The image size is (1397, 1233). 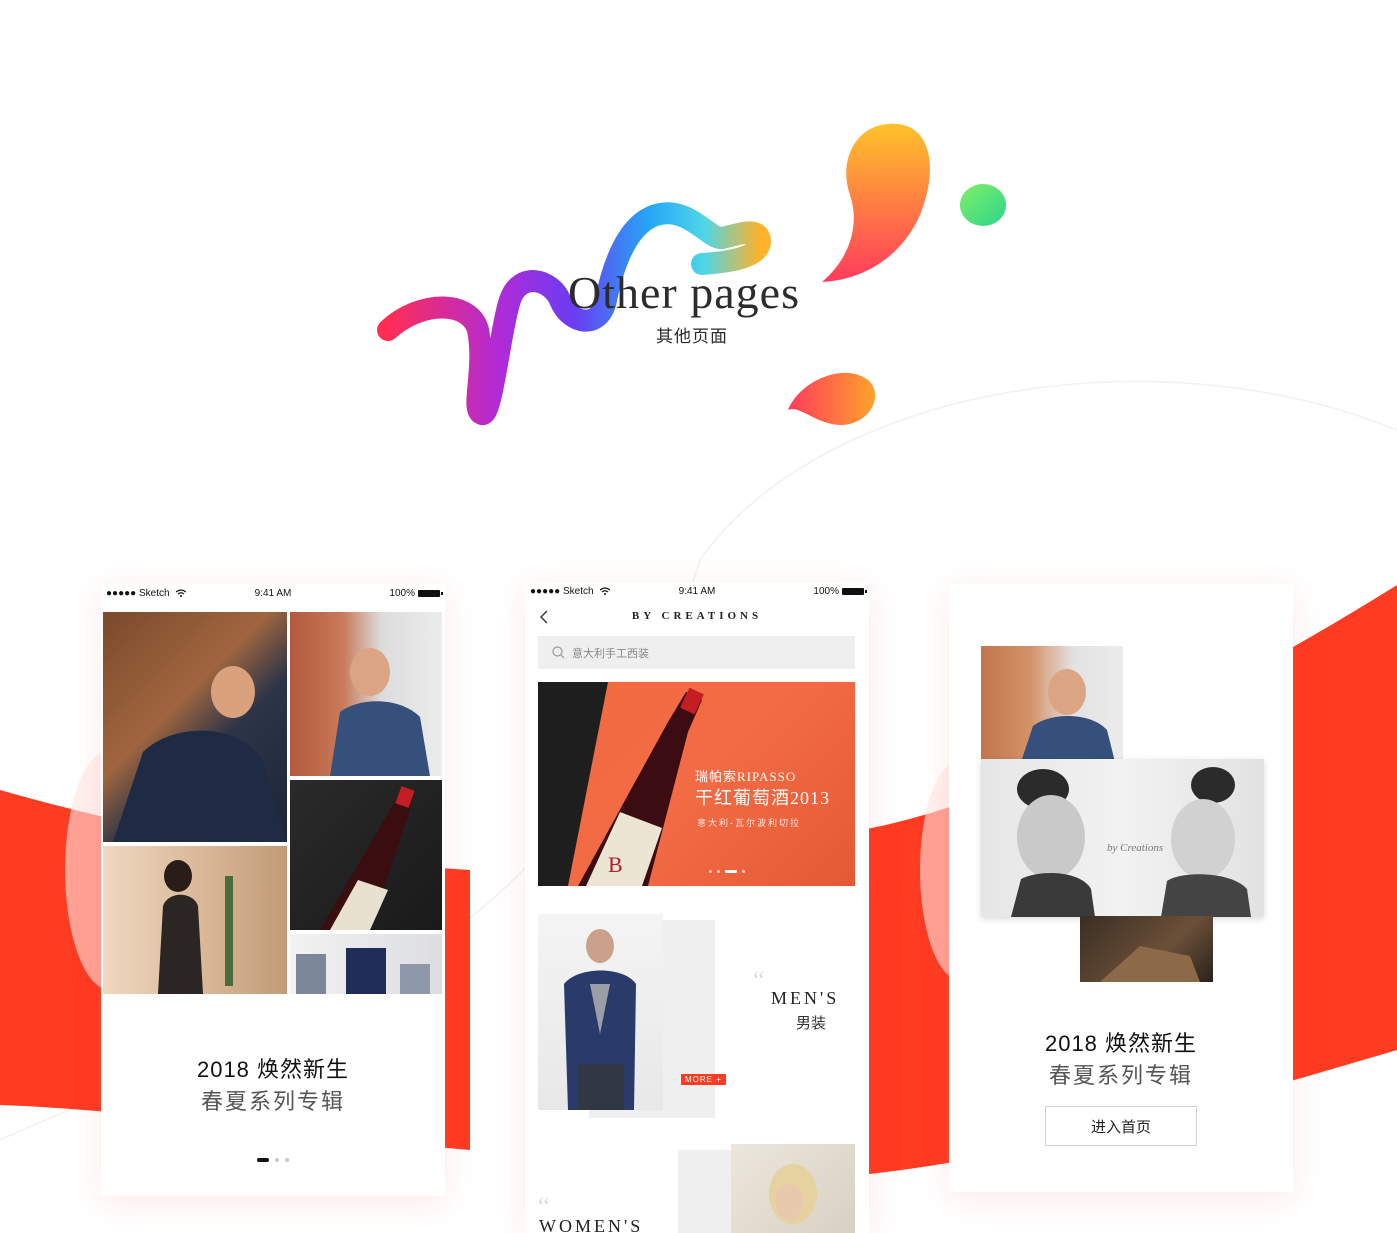 I want to click on banner-headline: 瑞帕索RIPASSO, so click(x=746, y=776).